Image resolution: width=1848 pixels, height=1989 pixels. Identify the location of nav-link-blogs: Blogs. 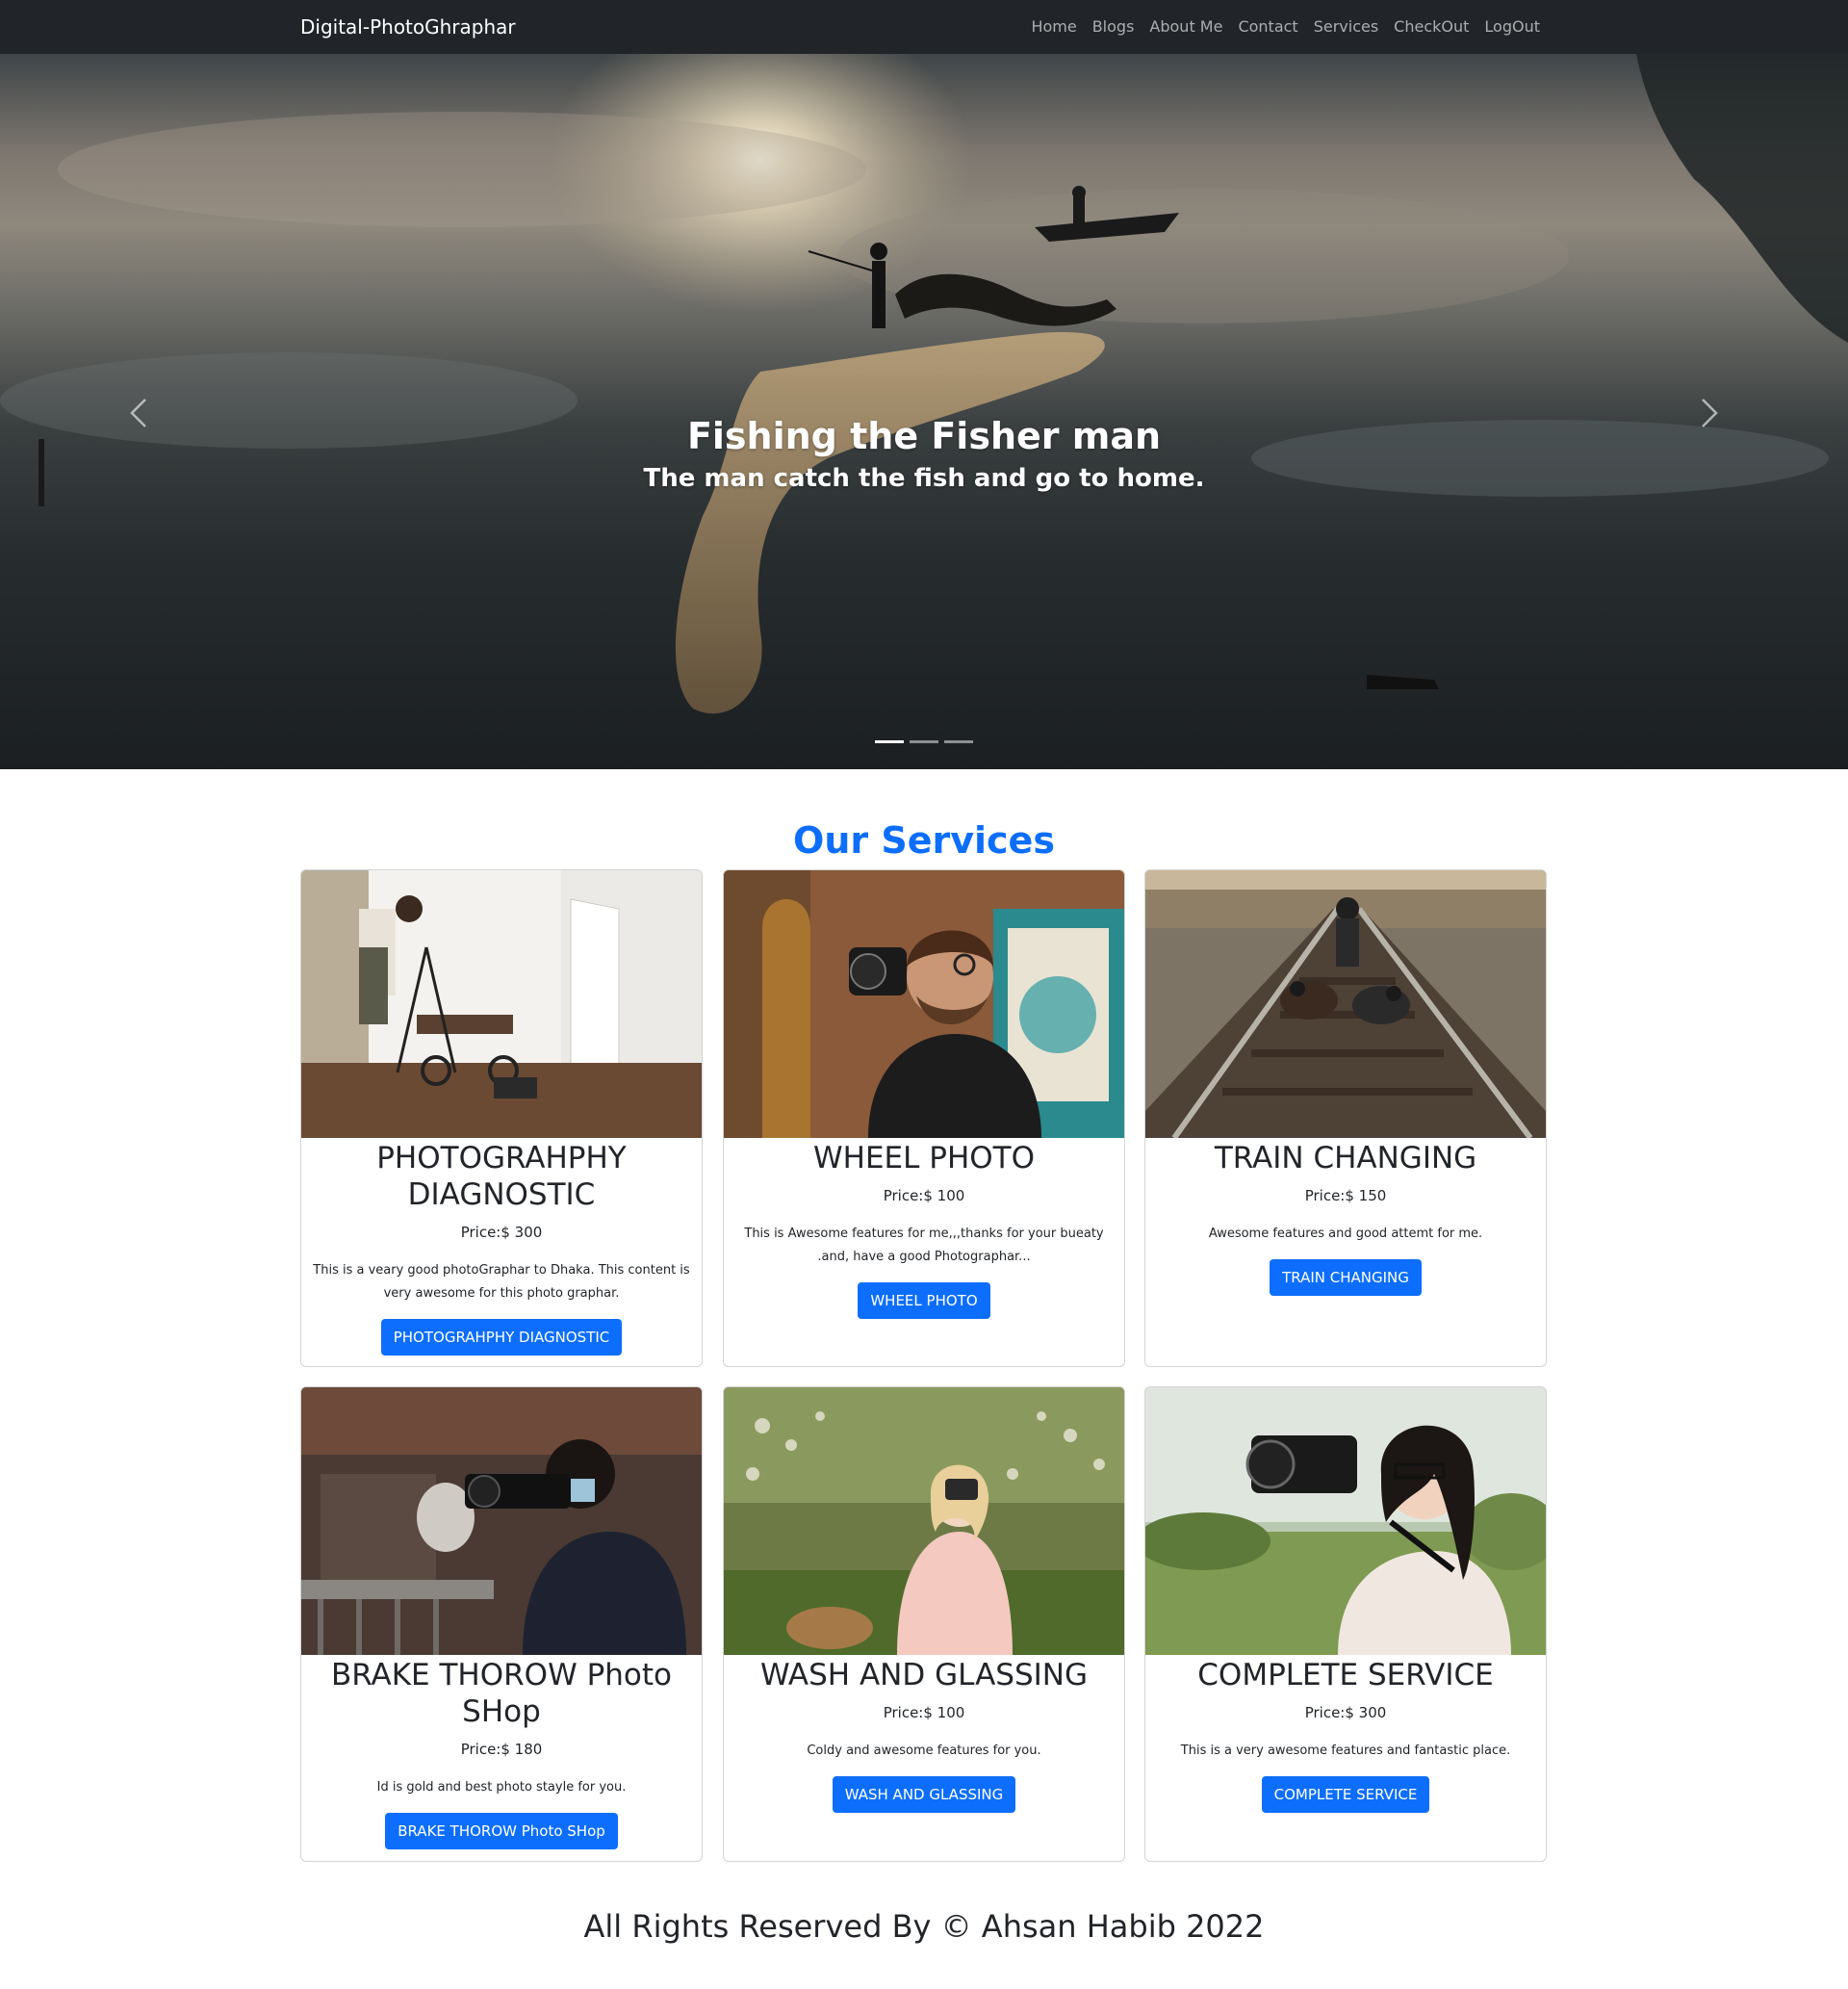
(1113, 27).